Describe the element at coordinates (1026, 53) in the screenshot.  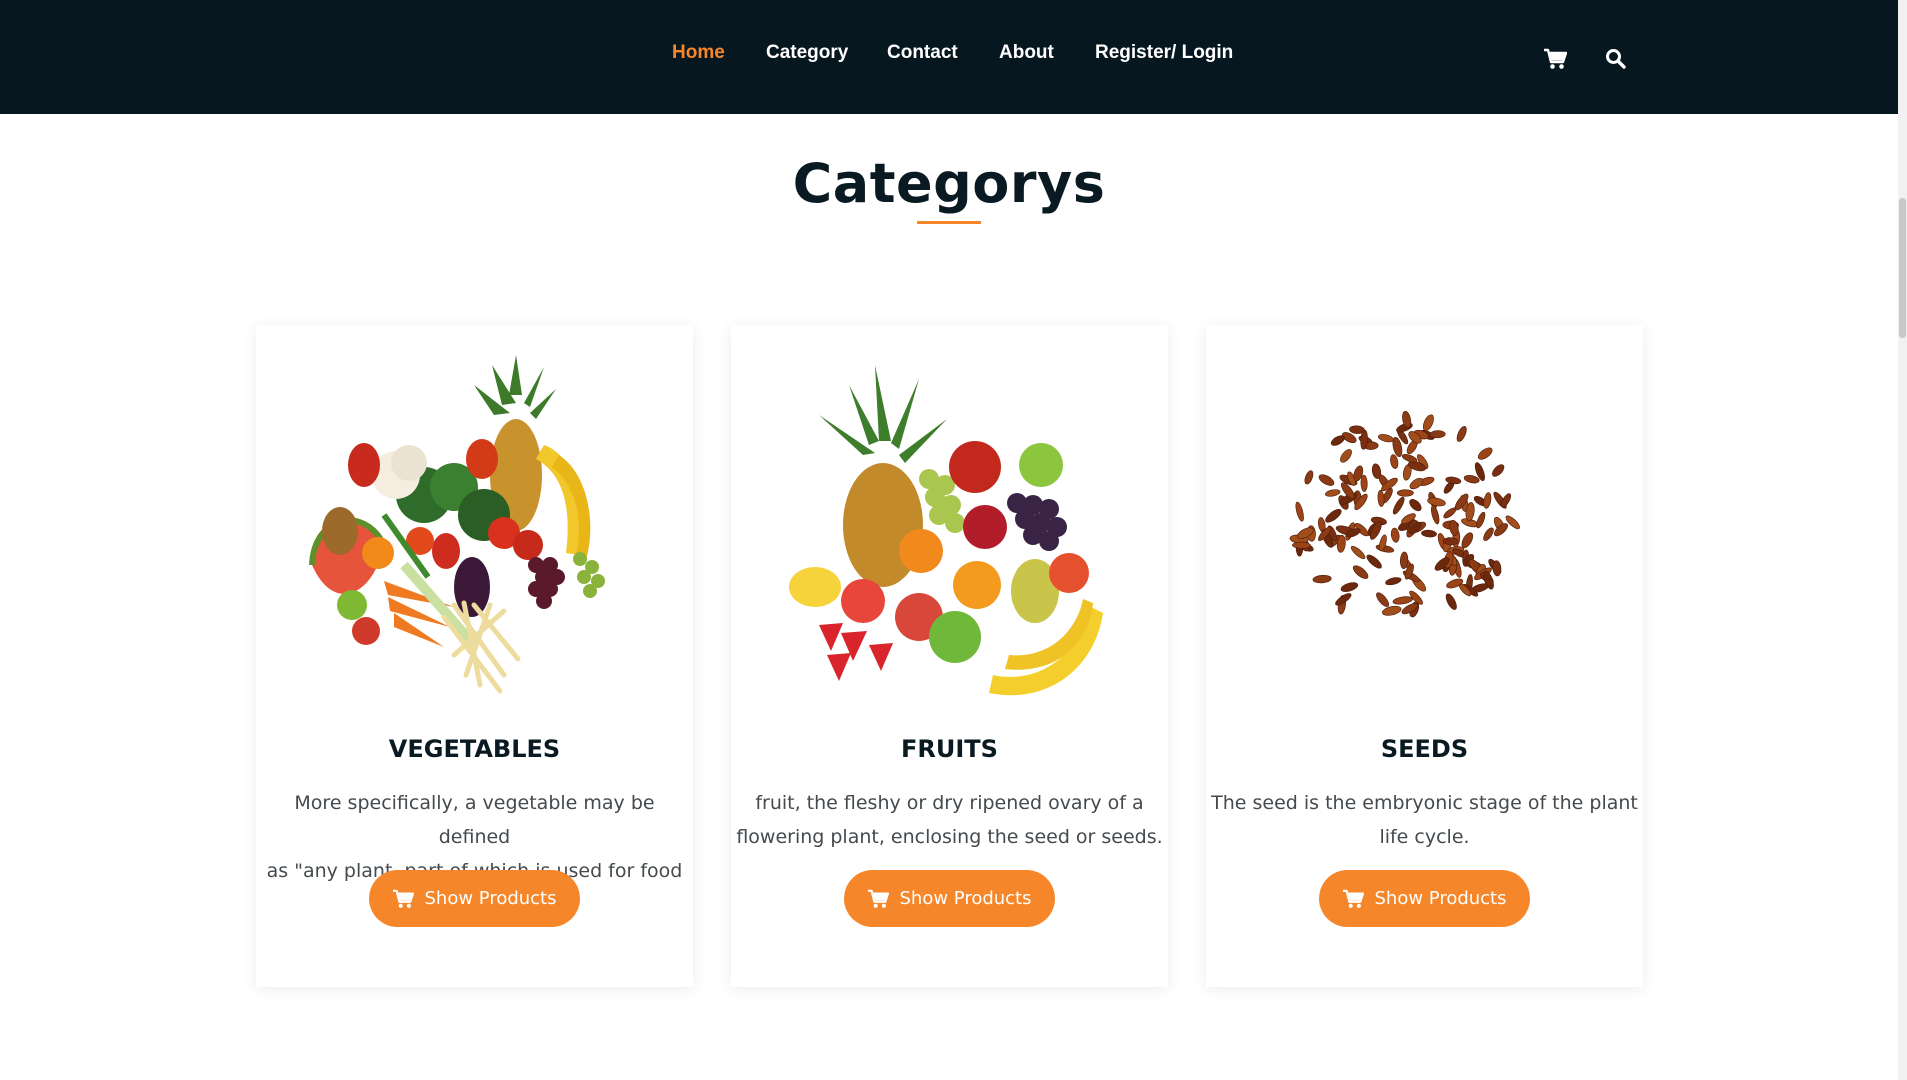
I see `nav-link-about: About` at that location.